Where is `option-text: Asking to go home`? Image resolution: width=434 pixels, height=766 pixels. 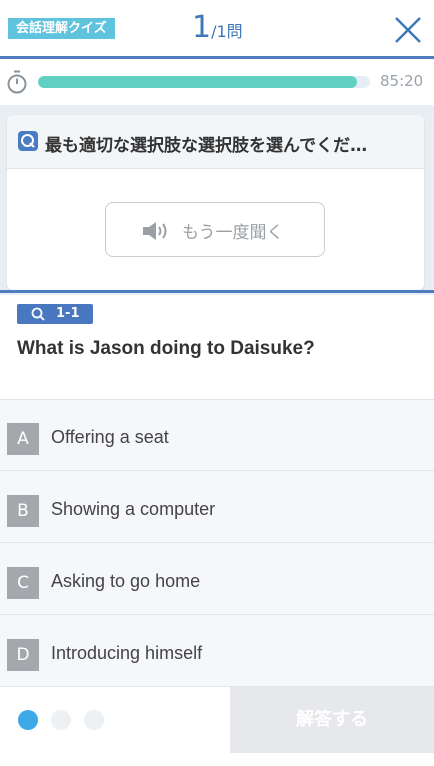 option-text: Asking to go home is located at coordinates (126, 581).